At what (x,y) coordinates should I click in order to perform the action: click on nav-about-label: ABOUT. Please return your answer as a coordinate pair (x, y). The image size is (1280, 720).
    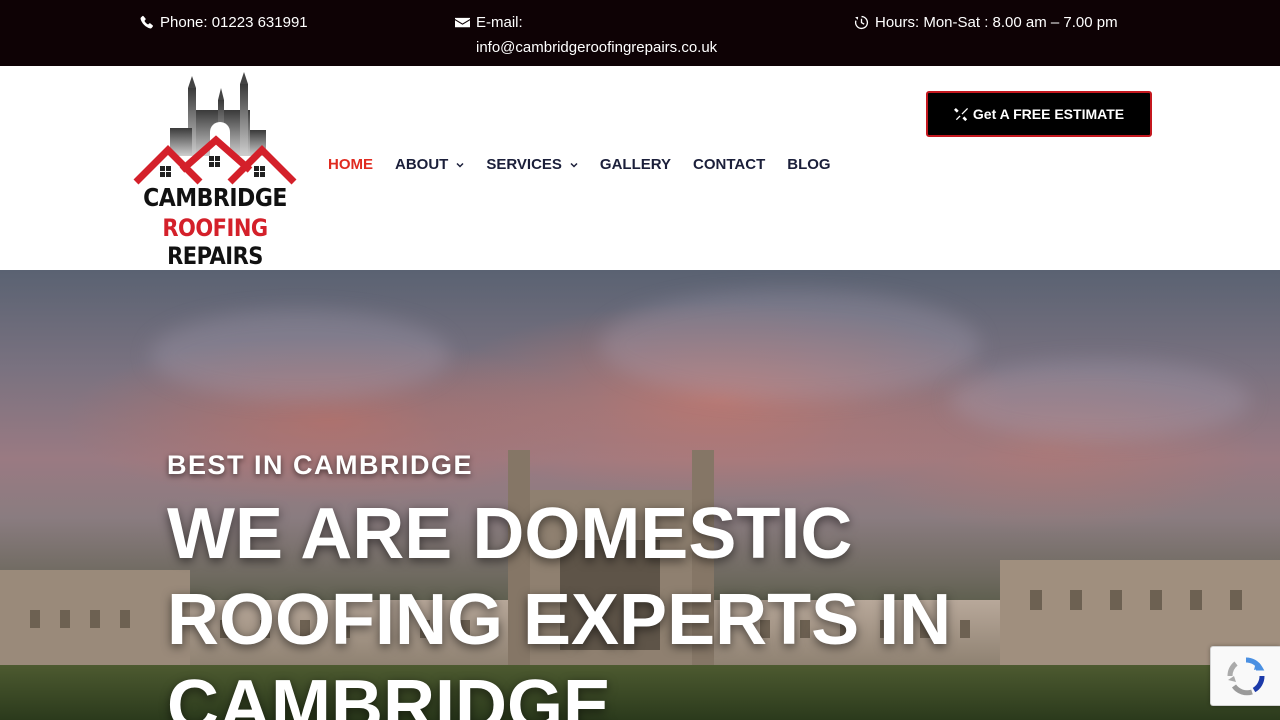
    Looking at the image, I should click on (422, 164).